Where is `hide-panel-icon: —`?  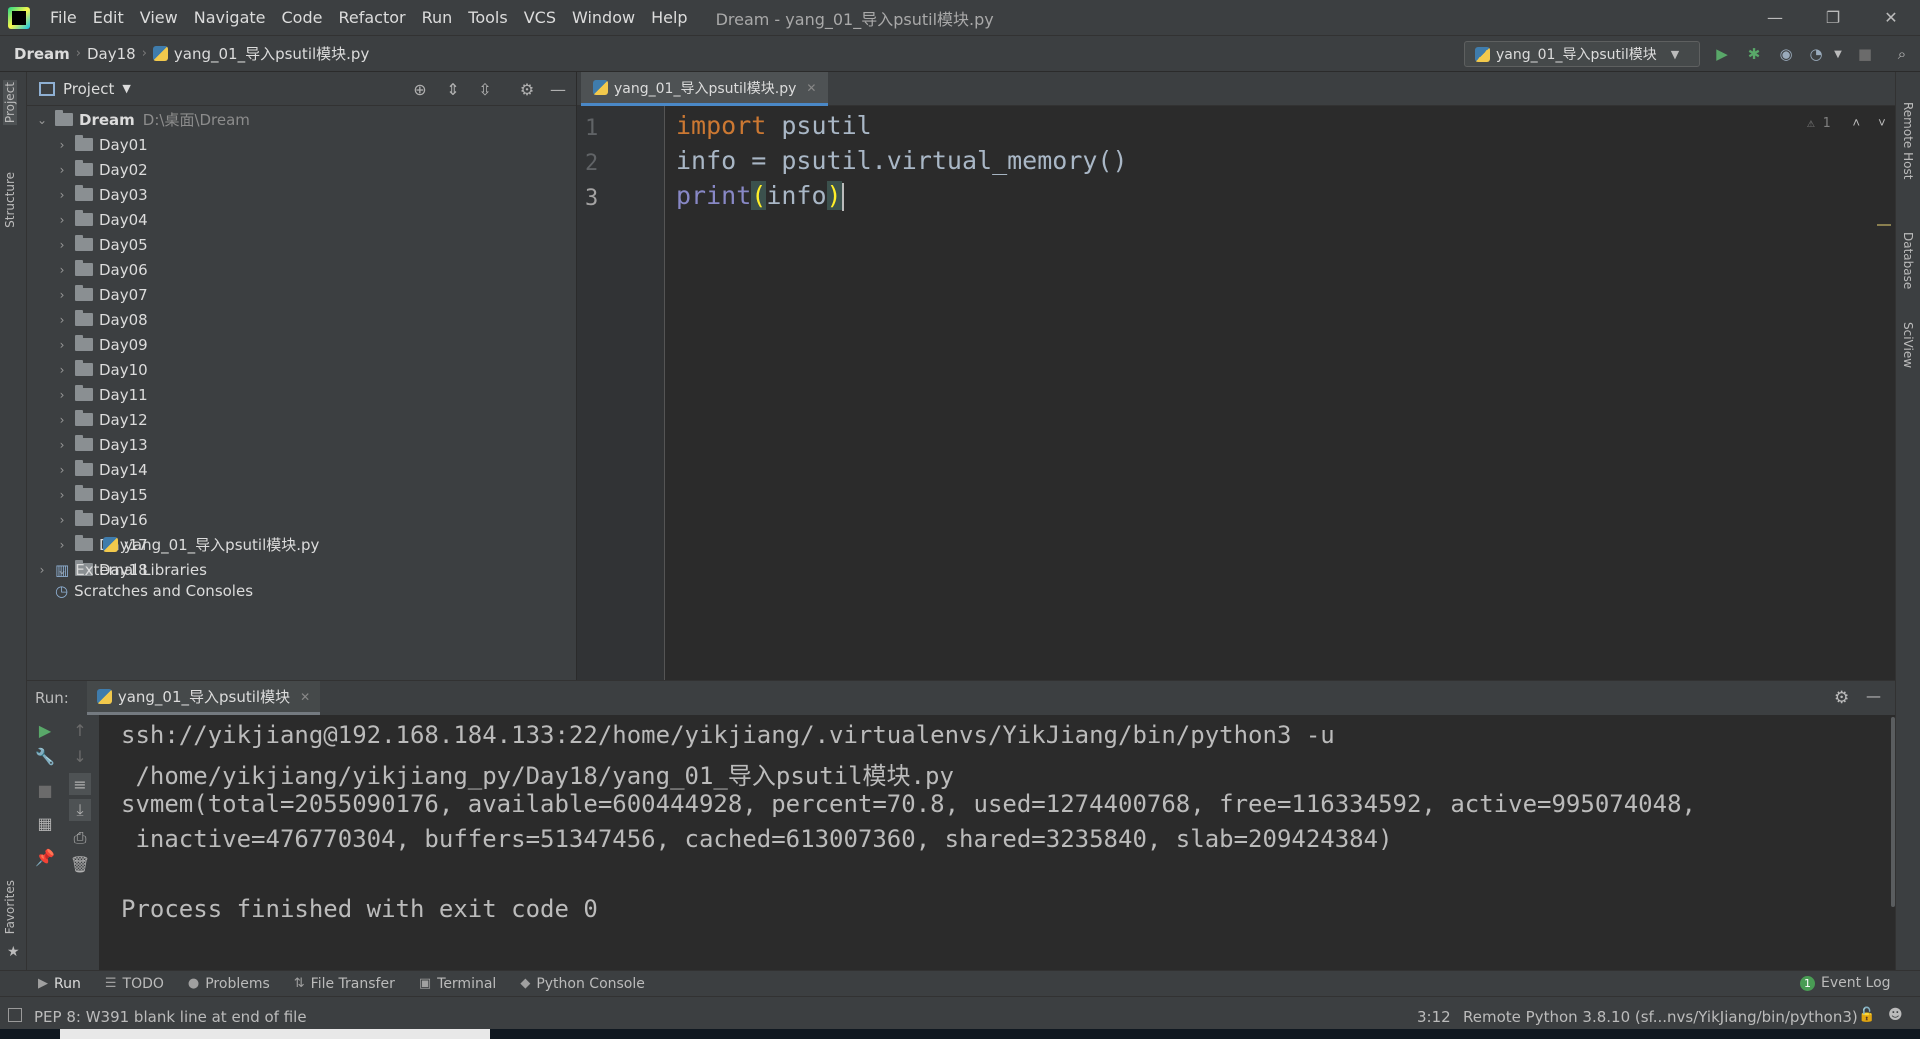 hide-panel-icon: — is located at coordinates (1873, 696).